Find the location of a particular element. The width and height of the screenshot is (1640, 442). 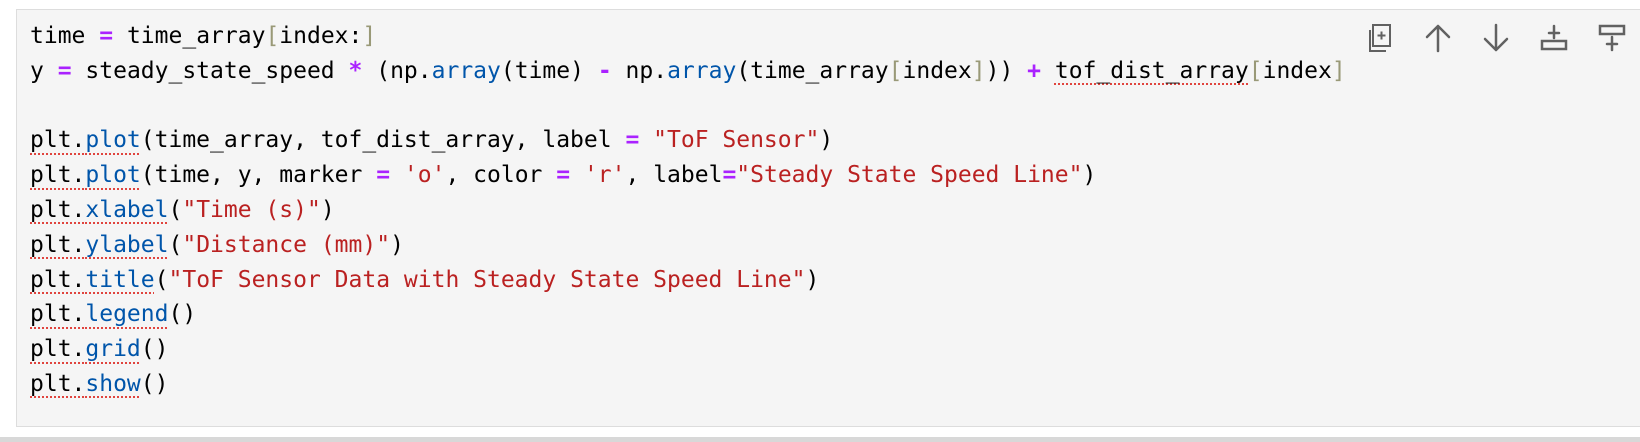

insert-above-icon is located at coordinates (1612, 38).